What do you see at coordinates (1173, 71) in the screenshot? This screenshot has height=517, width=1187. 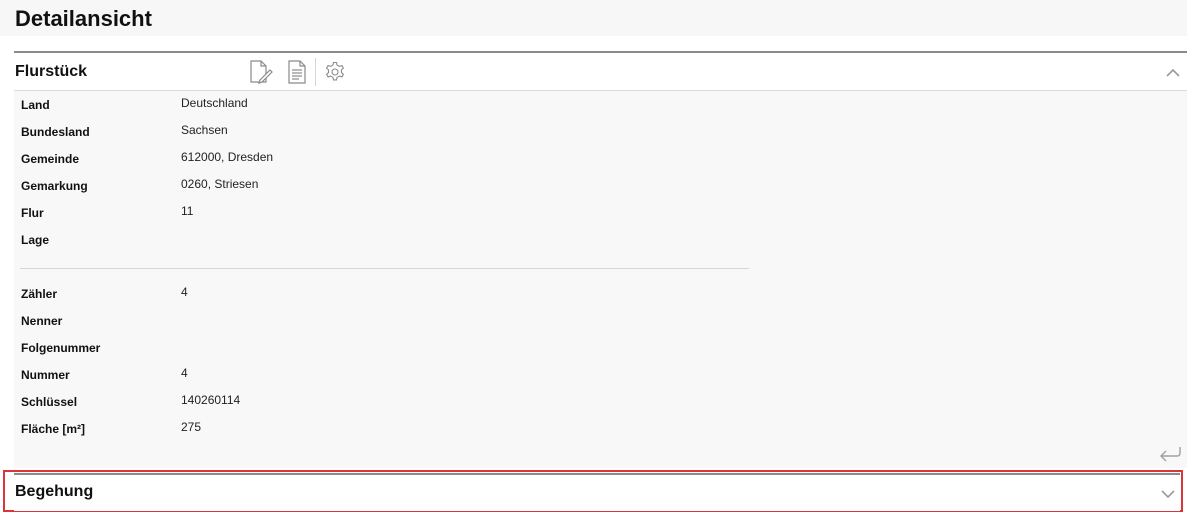 I see `chevron-up-icon` at bounding box center [1173, 71].